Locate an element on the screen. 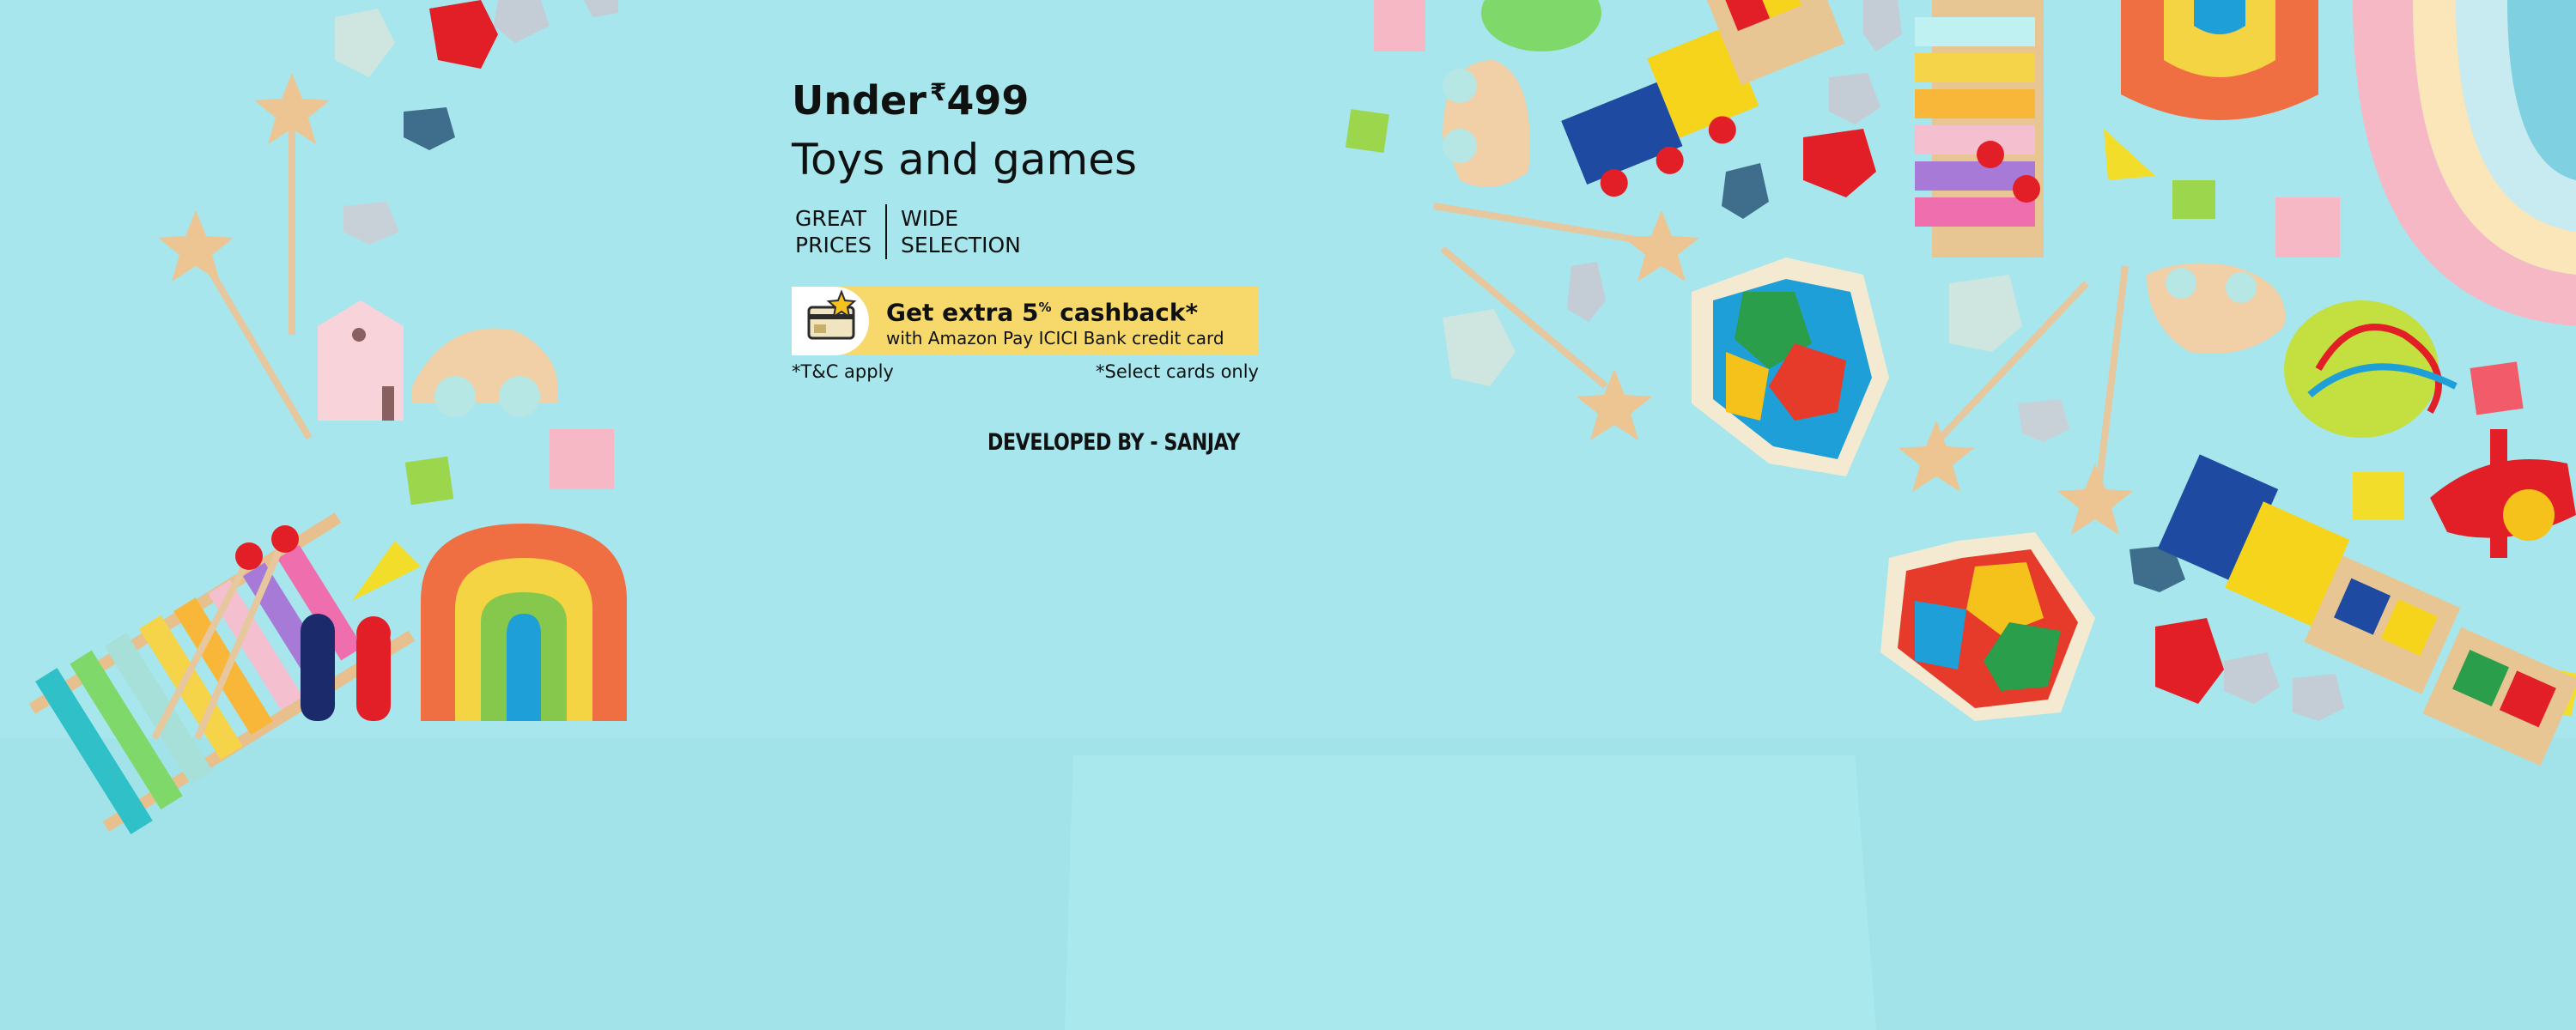 The image size is (2576, 1030). developer-credit: DEVELOPED BY - SANJAY is located at coordinates (1113, 442).